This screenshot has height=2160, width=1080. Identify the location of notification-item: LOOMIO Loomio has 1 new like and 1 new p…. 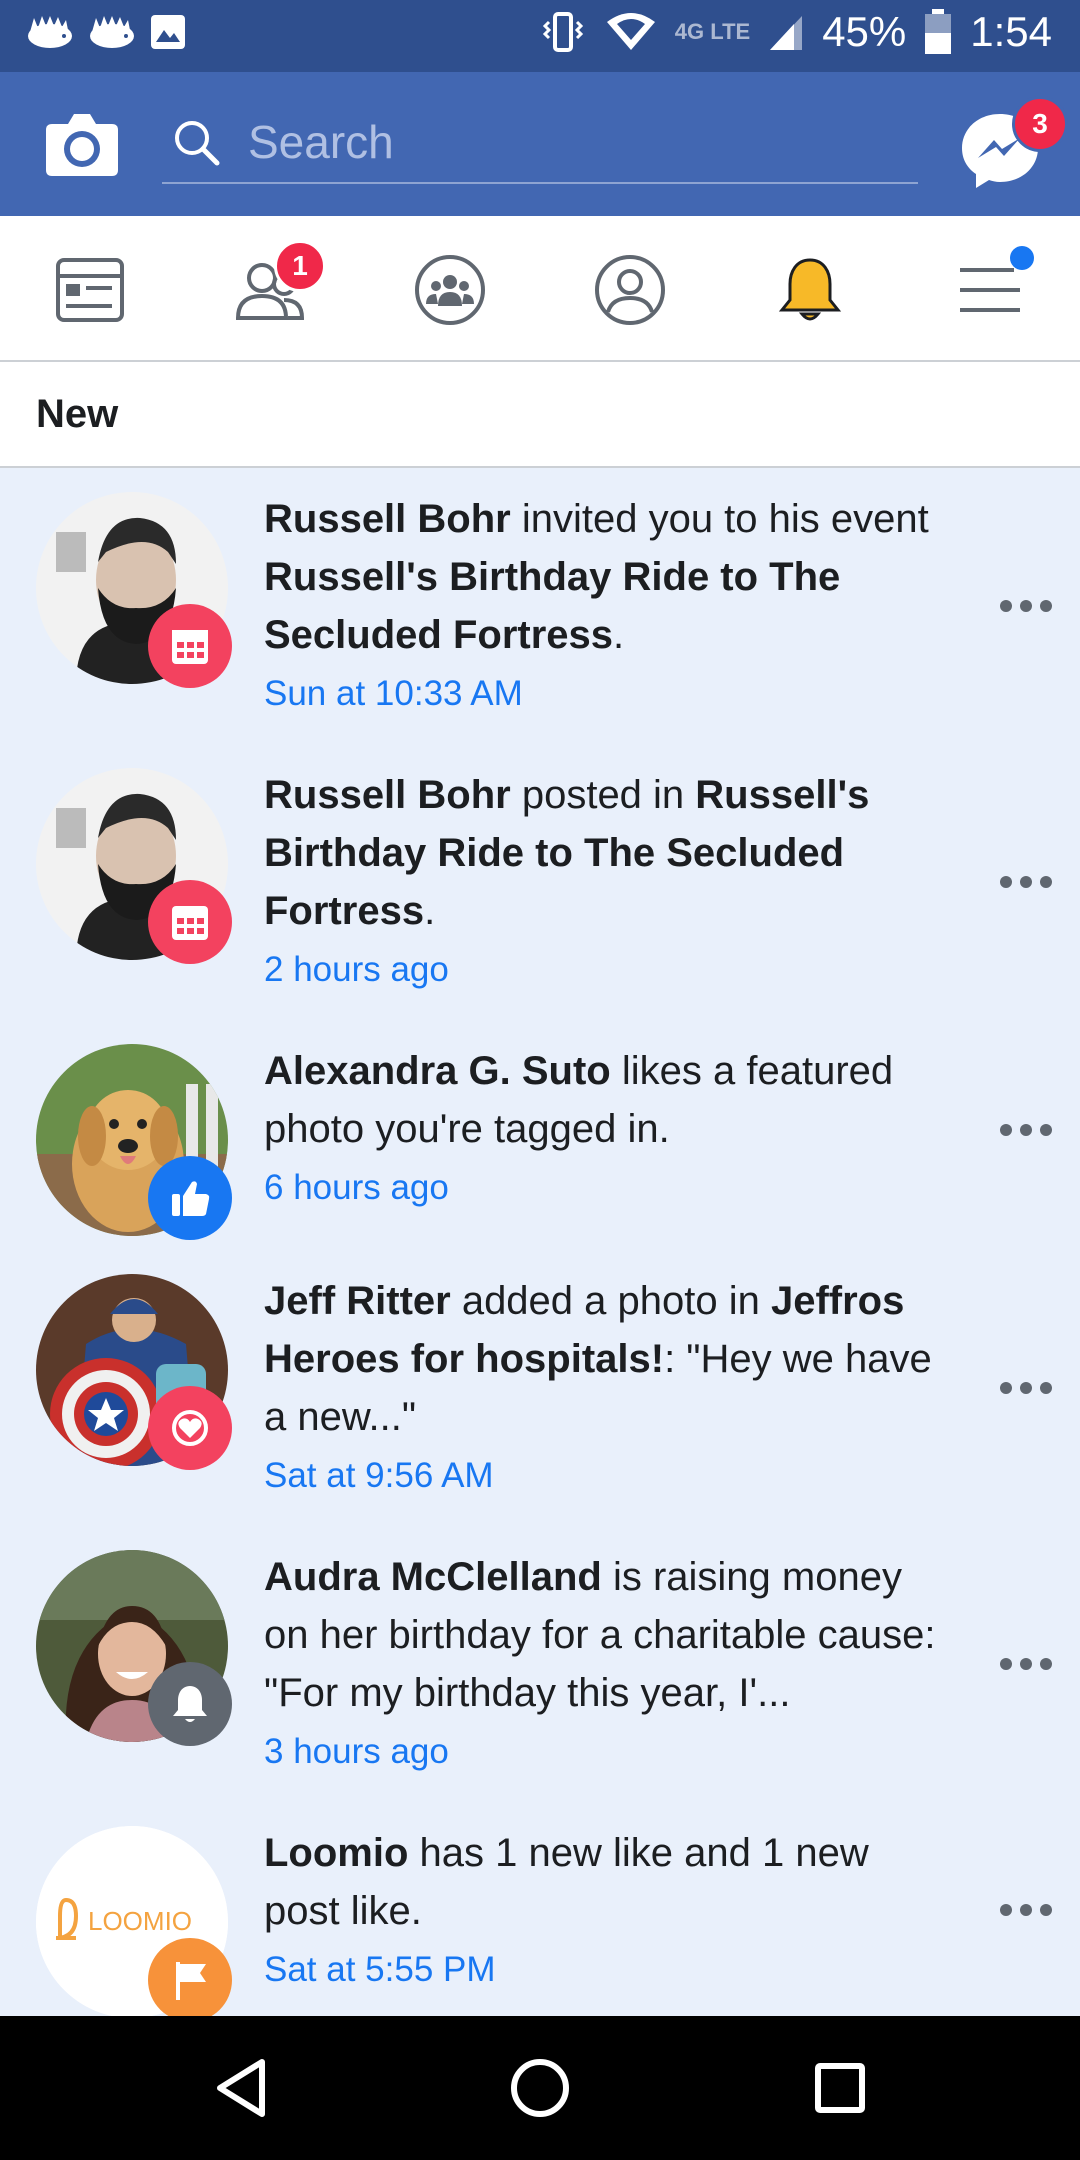
(540, 1909).